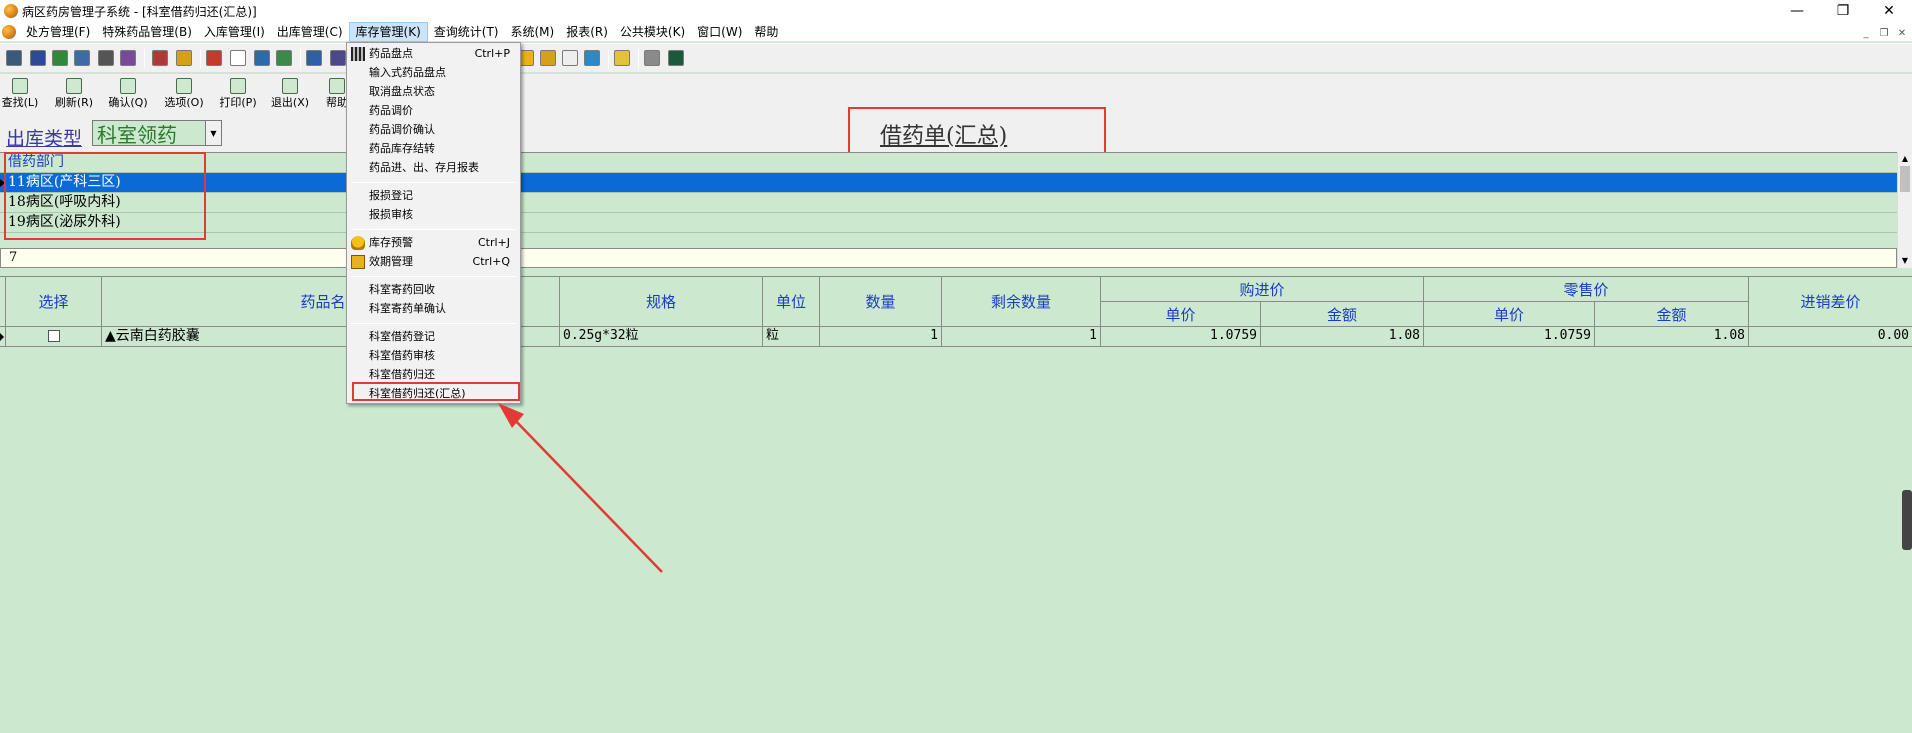 This screenshot has width=1912, height=733. What do you see at coordinates (184, 58) in the screenshot?
I see `folder-icon` at bounding box center [184, 58].